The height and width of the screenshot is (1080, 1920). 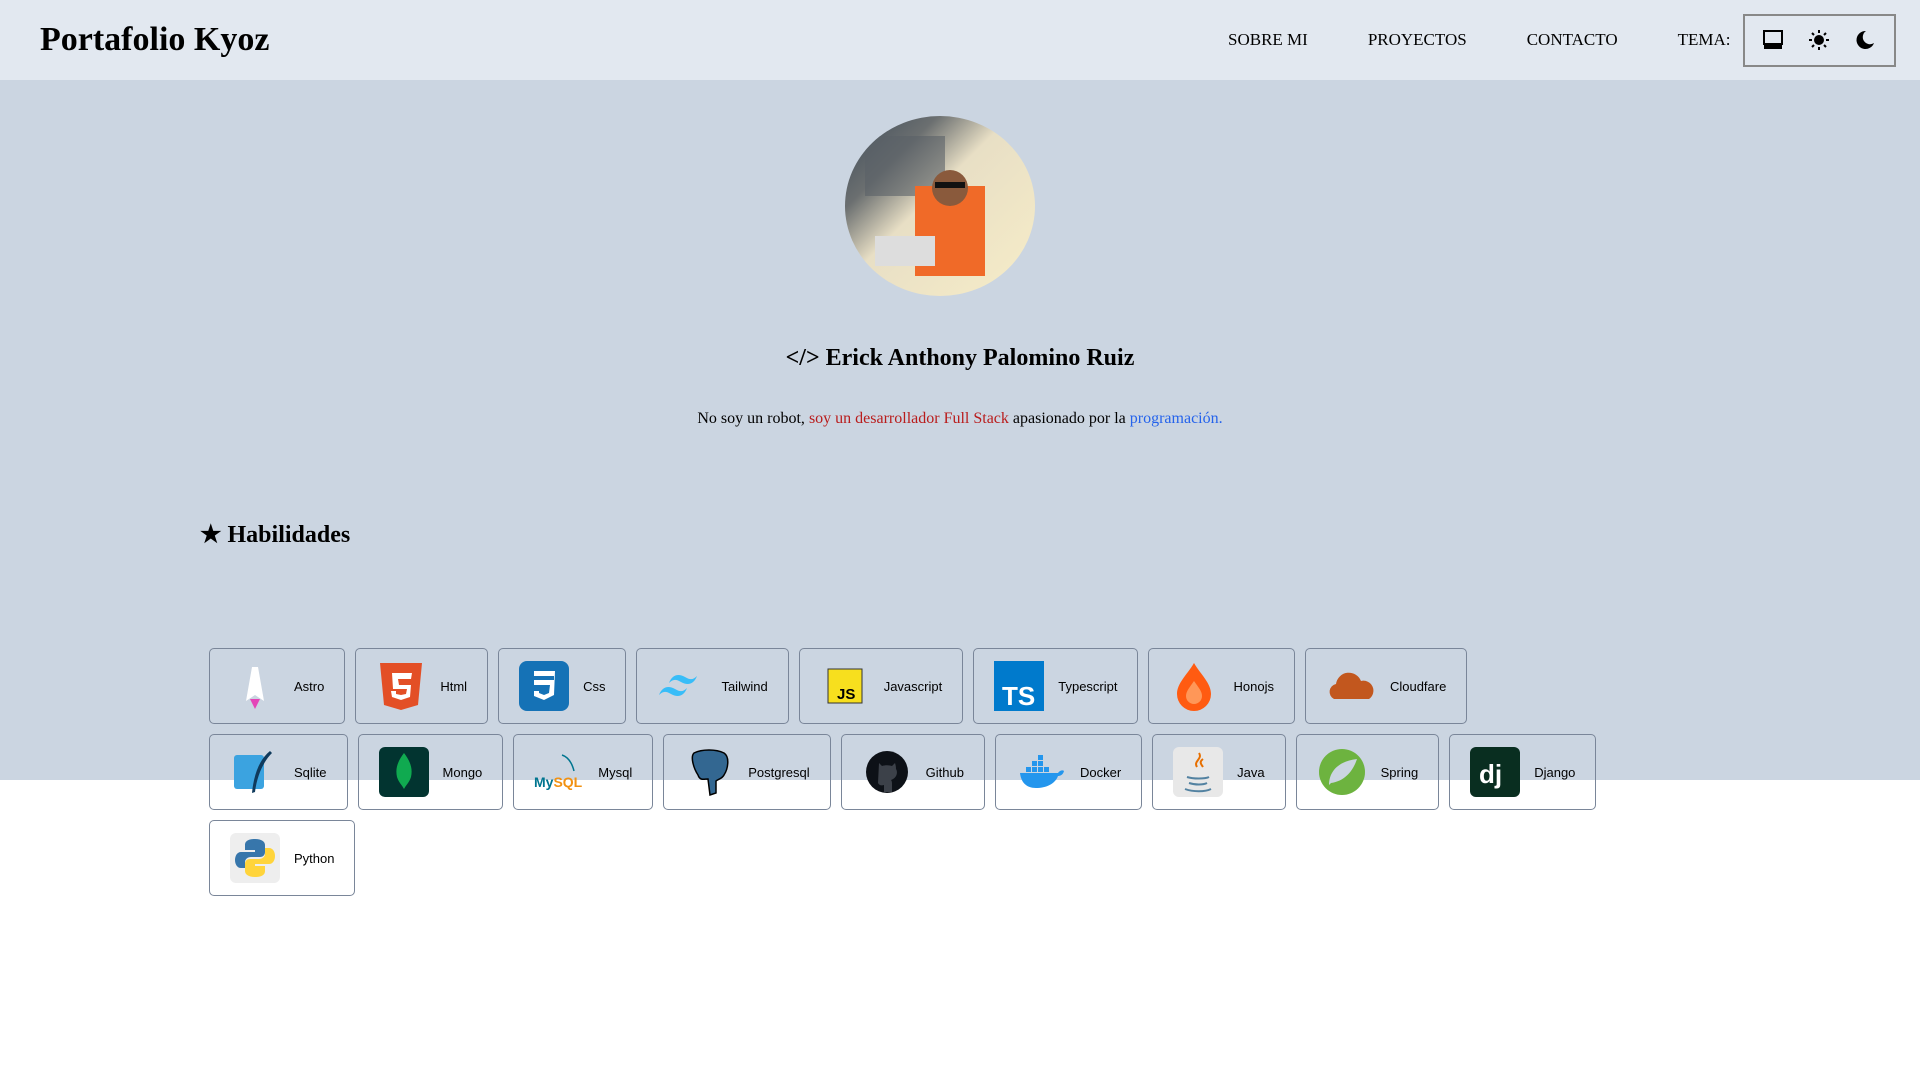 What do you see at coordinates (1523, 772) in the screenshot?
I see `skill-django: dj Django` at bounding box center [1523, 772].